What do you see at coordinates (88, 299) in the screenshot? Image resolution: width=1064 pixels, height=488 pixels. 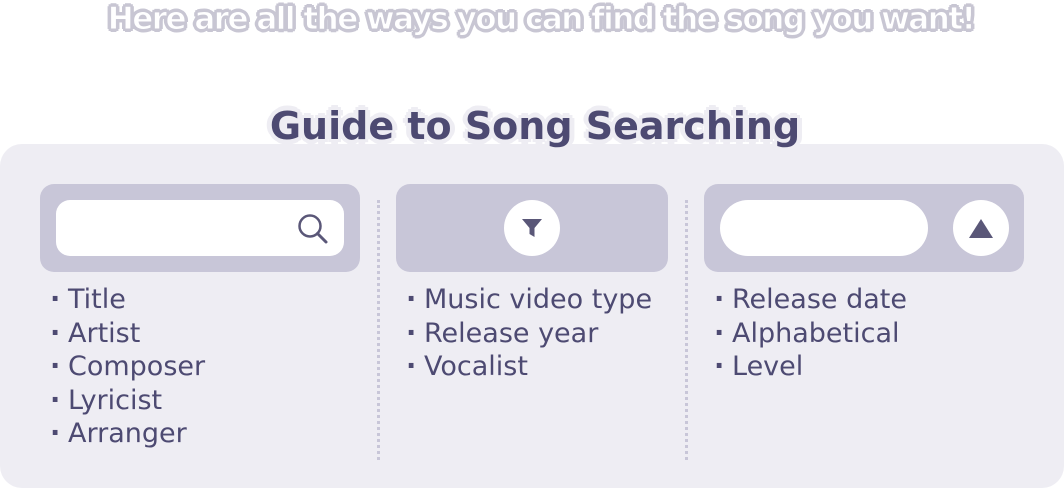 I see `list-item: · Title` at bounding box center [88, 299].